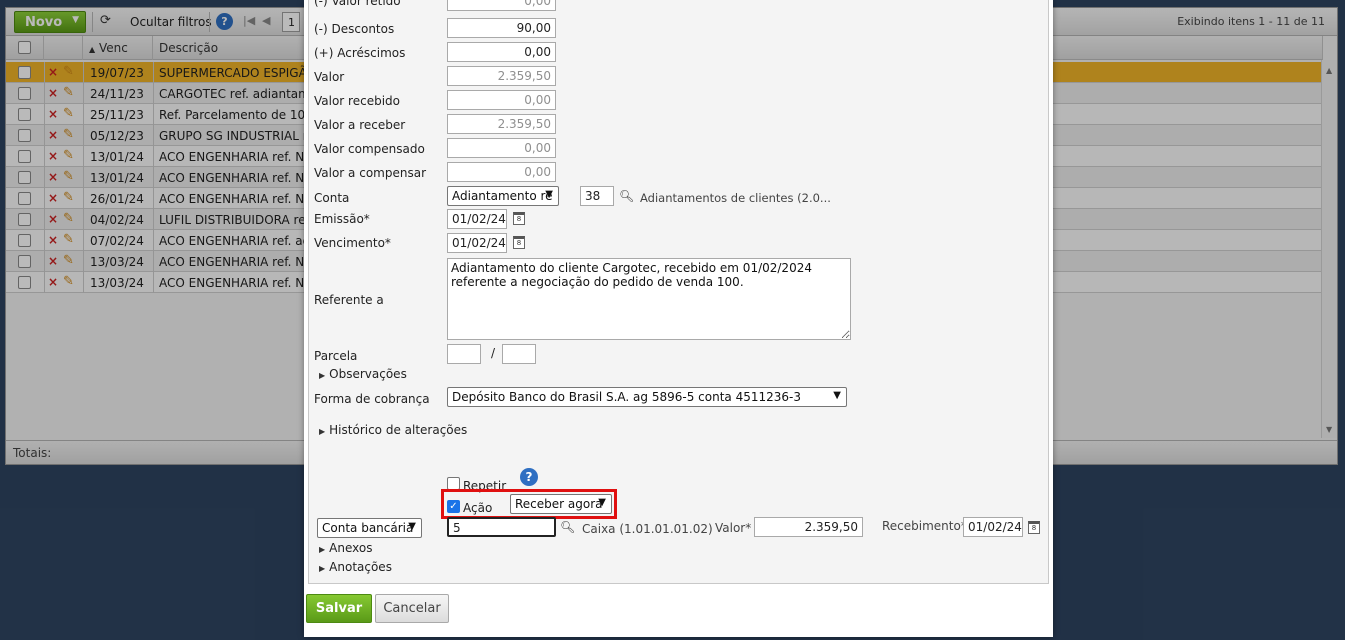 The height and width of the screenshot is (640, 1345). I want to click on valor-a-receber-label: Valor a receber, so click(360, 125).